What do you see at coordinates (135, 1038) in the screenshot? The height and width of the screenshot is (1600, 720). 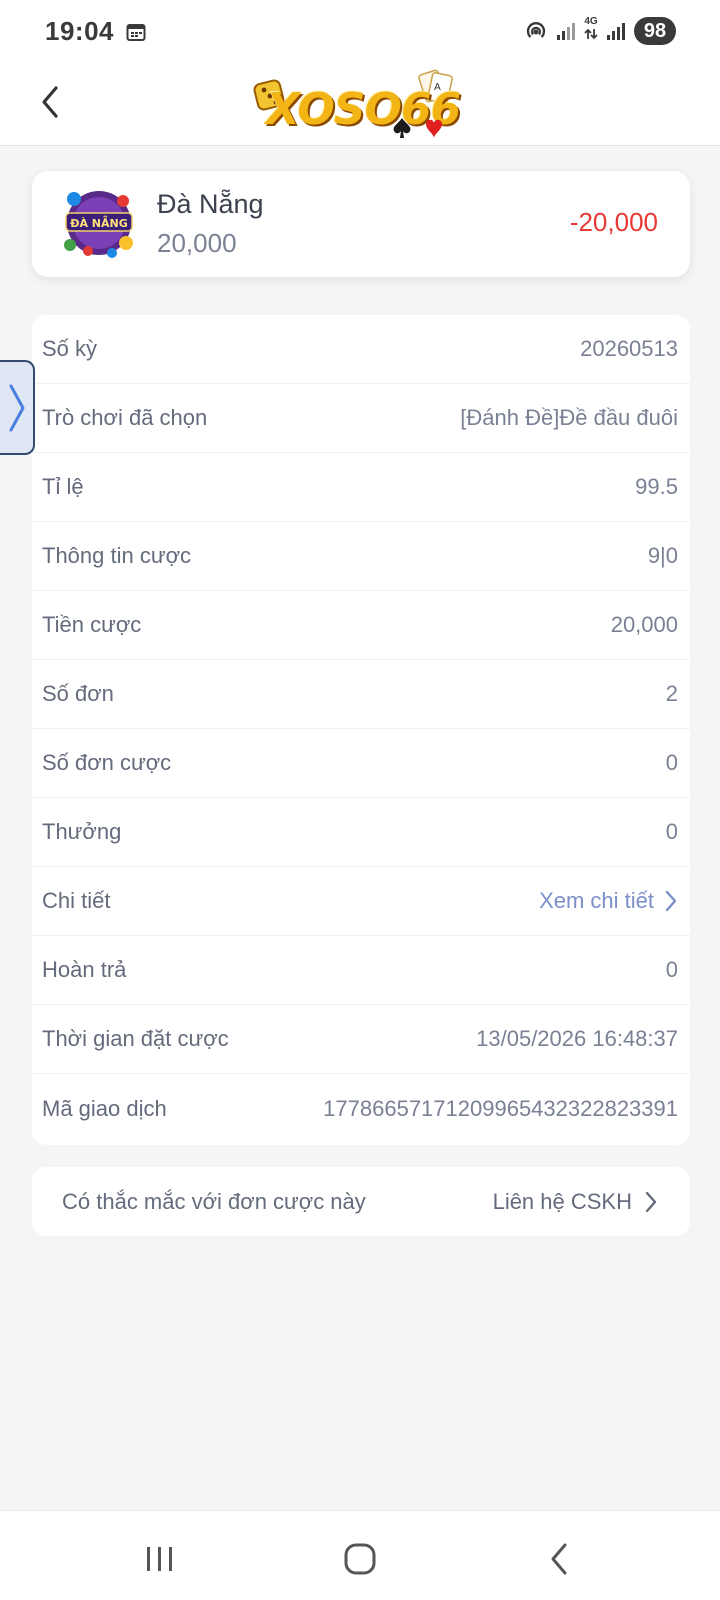 I see `detail-label: Thời gian đặt cược` at bounding box center [135, 1038].